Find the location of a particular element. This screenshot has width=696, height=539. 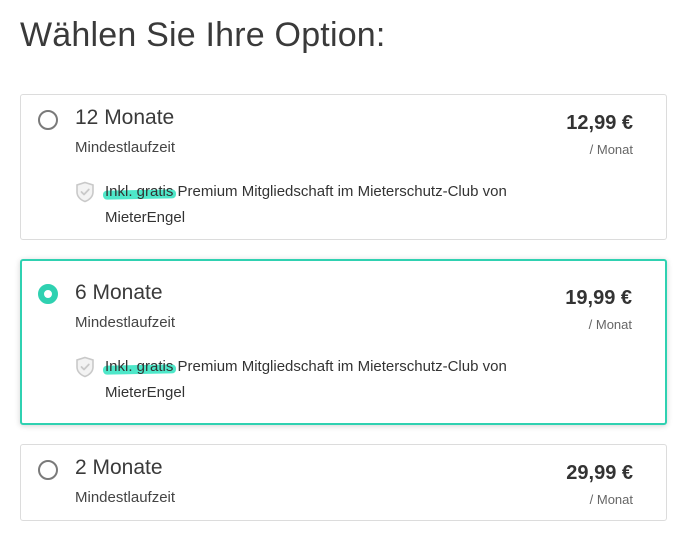

radio-button-6-months-selected is located at coordinates (48, 294).